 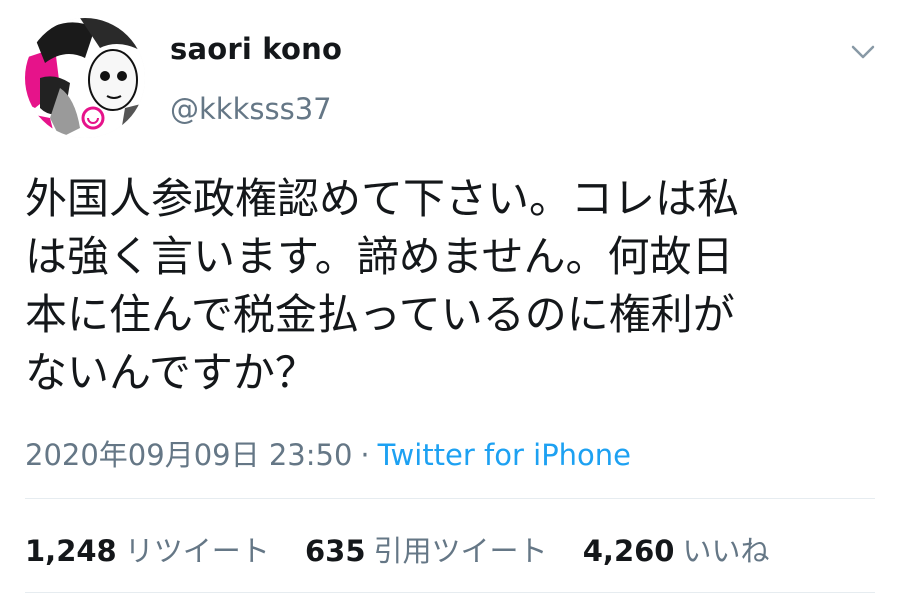 I want to click on likes-stat: 4,260 いいね, so click(x=676, y=549).